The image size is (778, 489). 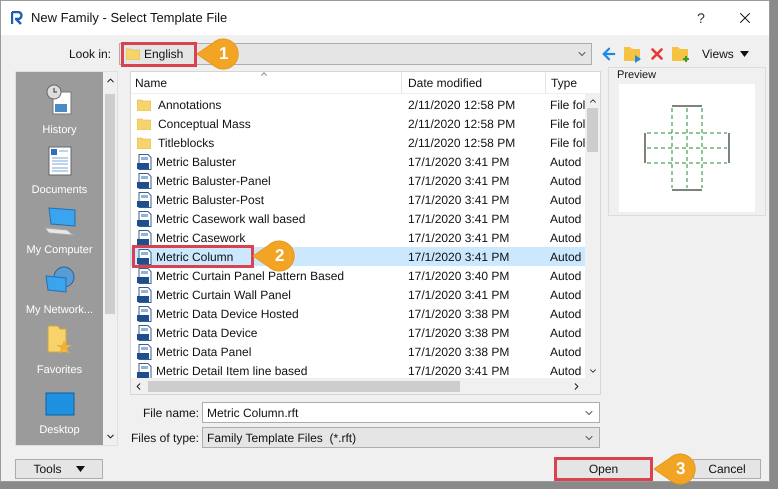 I want to click on file-type-label: Files of type:, so click(x=165, y=438).